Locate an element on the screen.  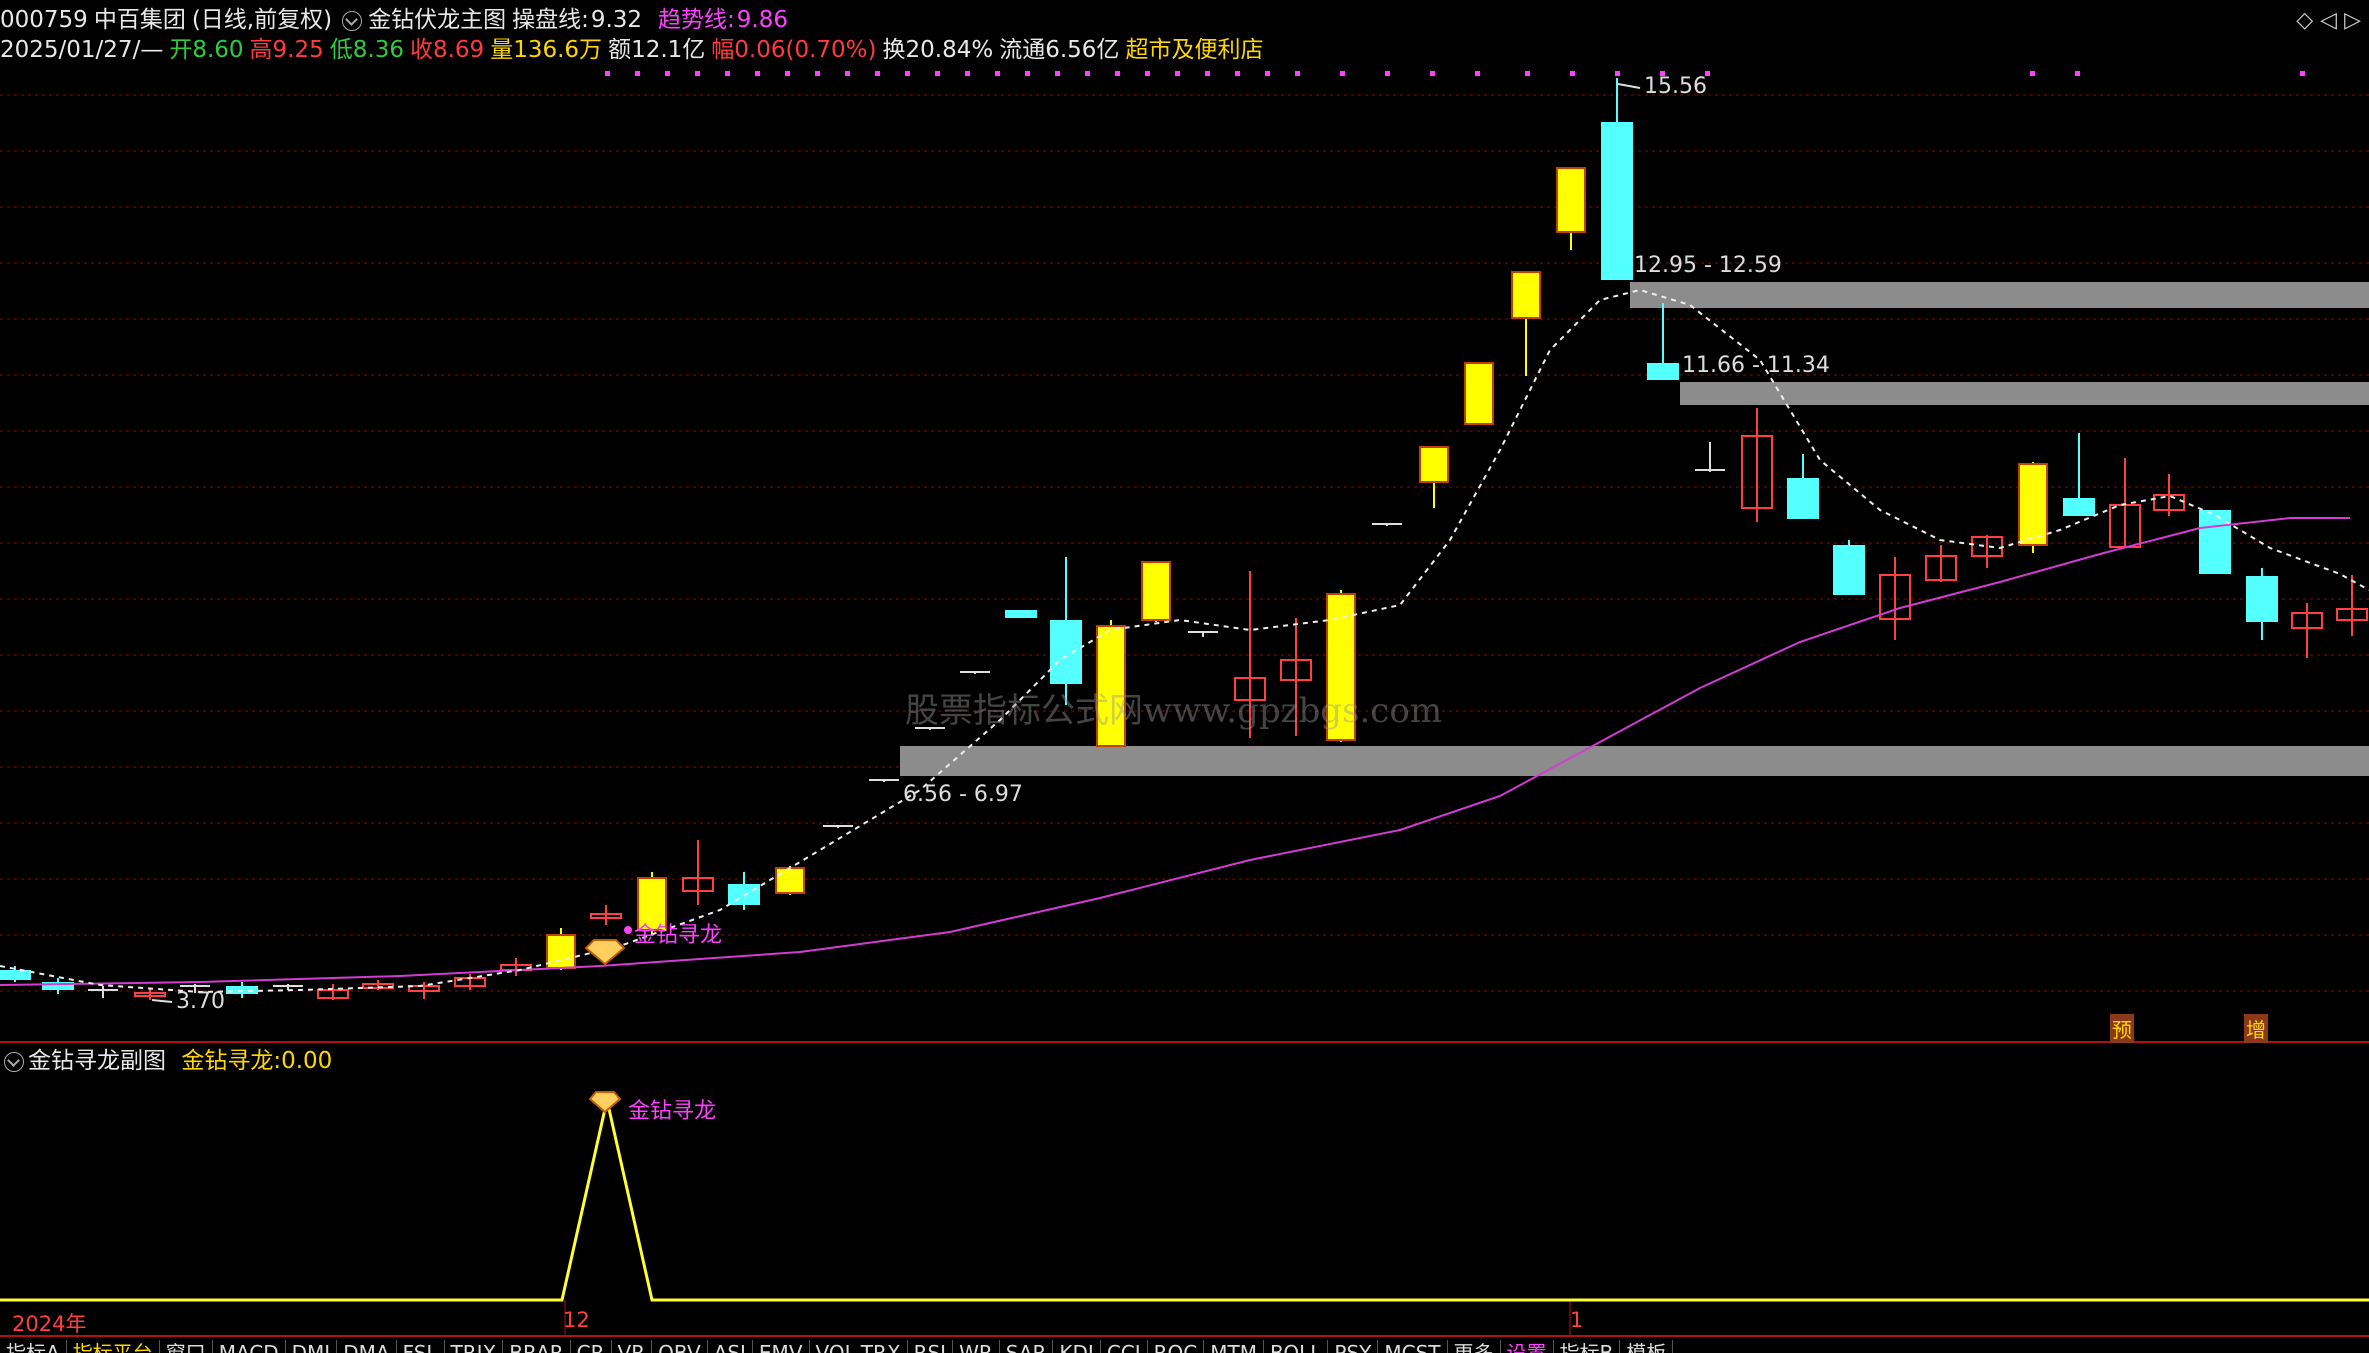
indicator-name: 金钻伏龙主图 is located at coordinates (437, 20).